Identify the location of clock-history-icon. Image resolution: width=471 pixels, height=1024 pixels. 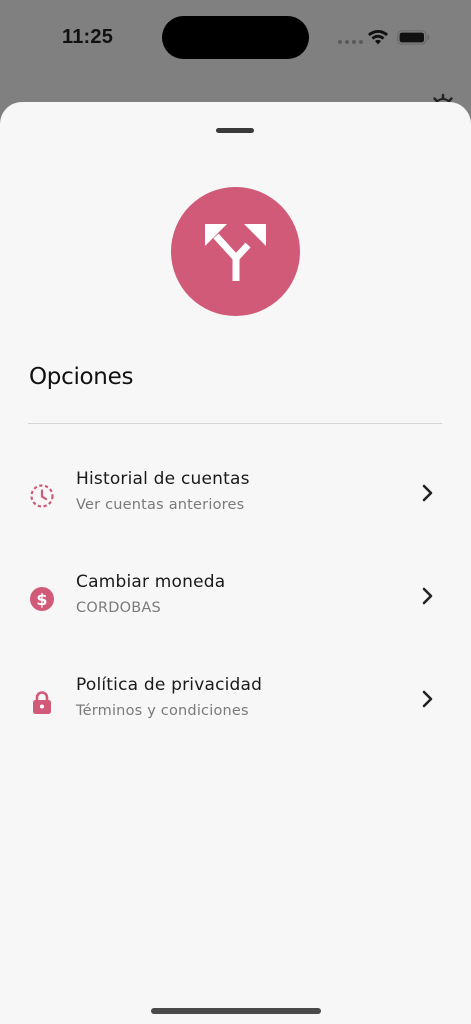
(42, 496).